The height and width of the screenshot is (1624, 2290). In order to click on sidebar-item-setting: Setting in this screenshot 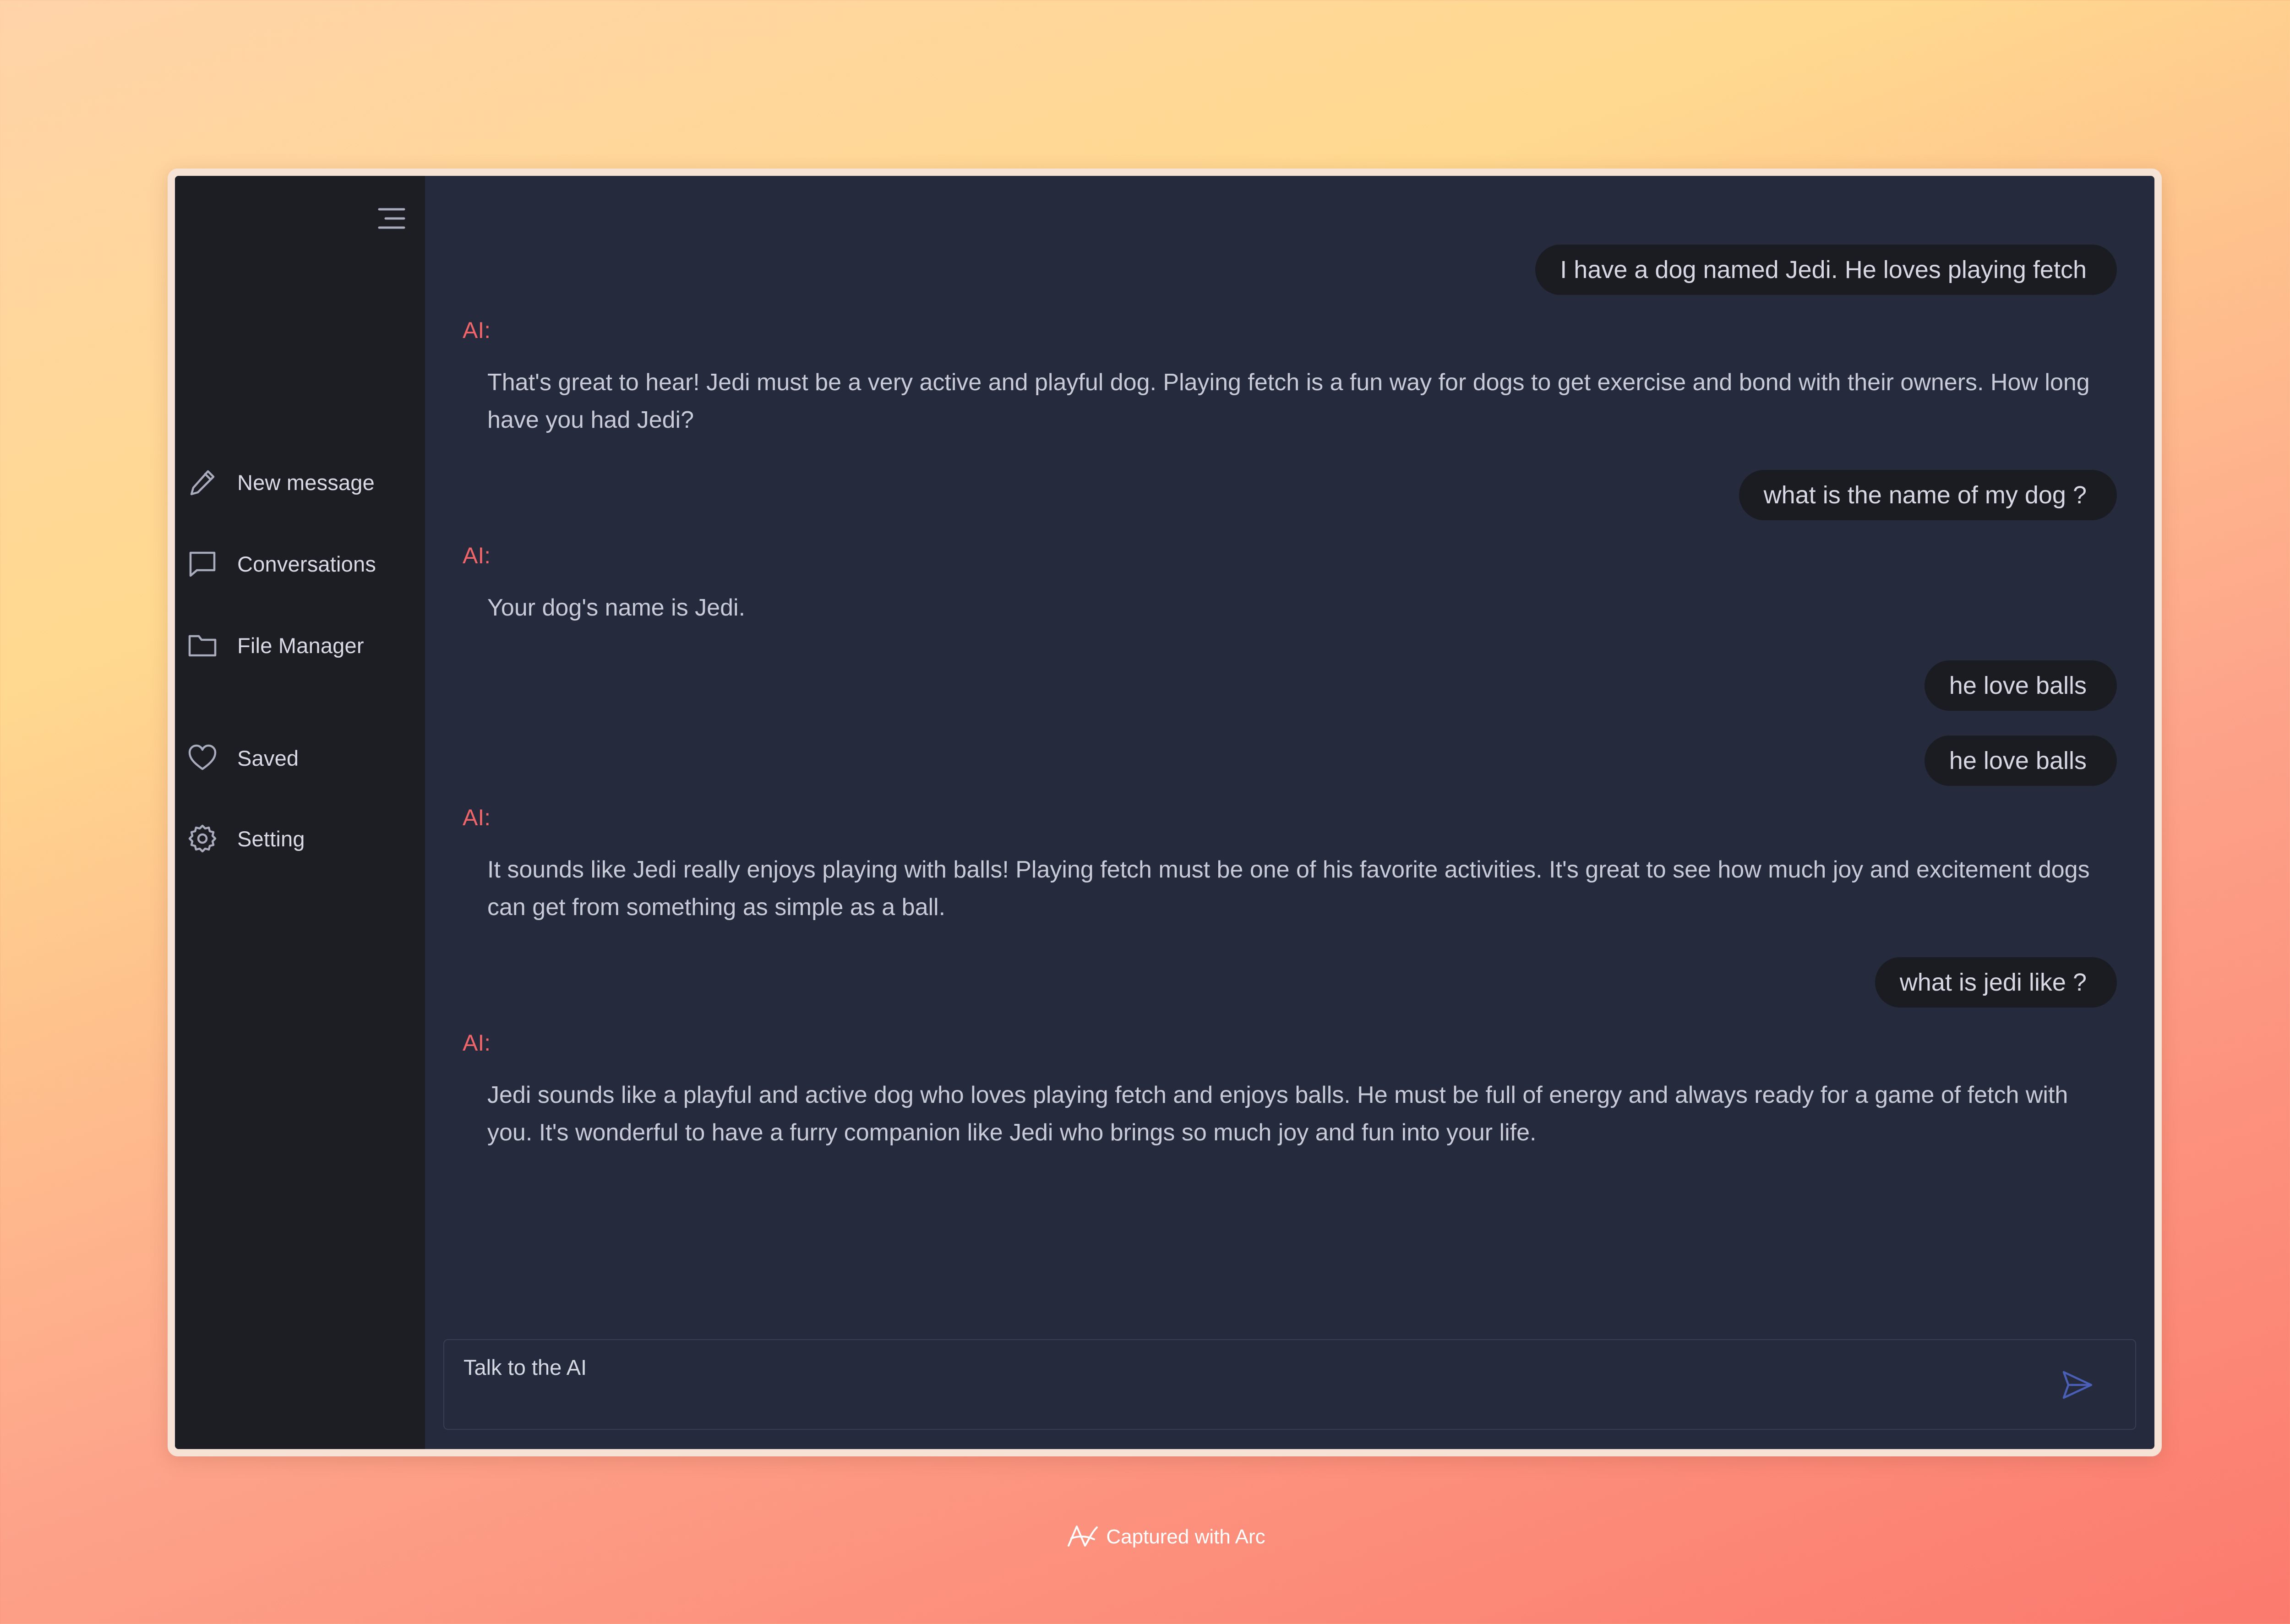, I will do `click(302, 838)`.